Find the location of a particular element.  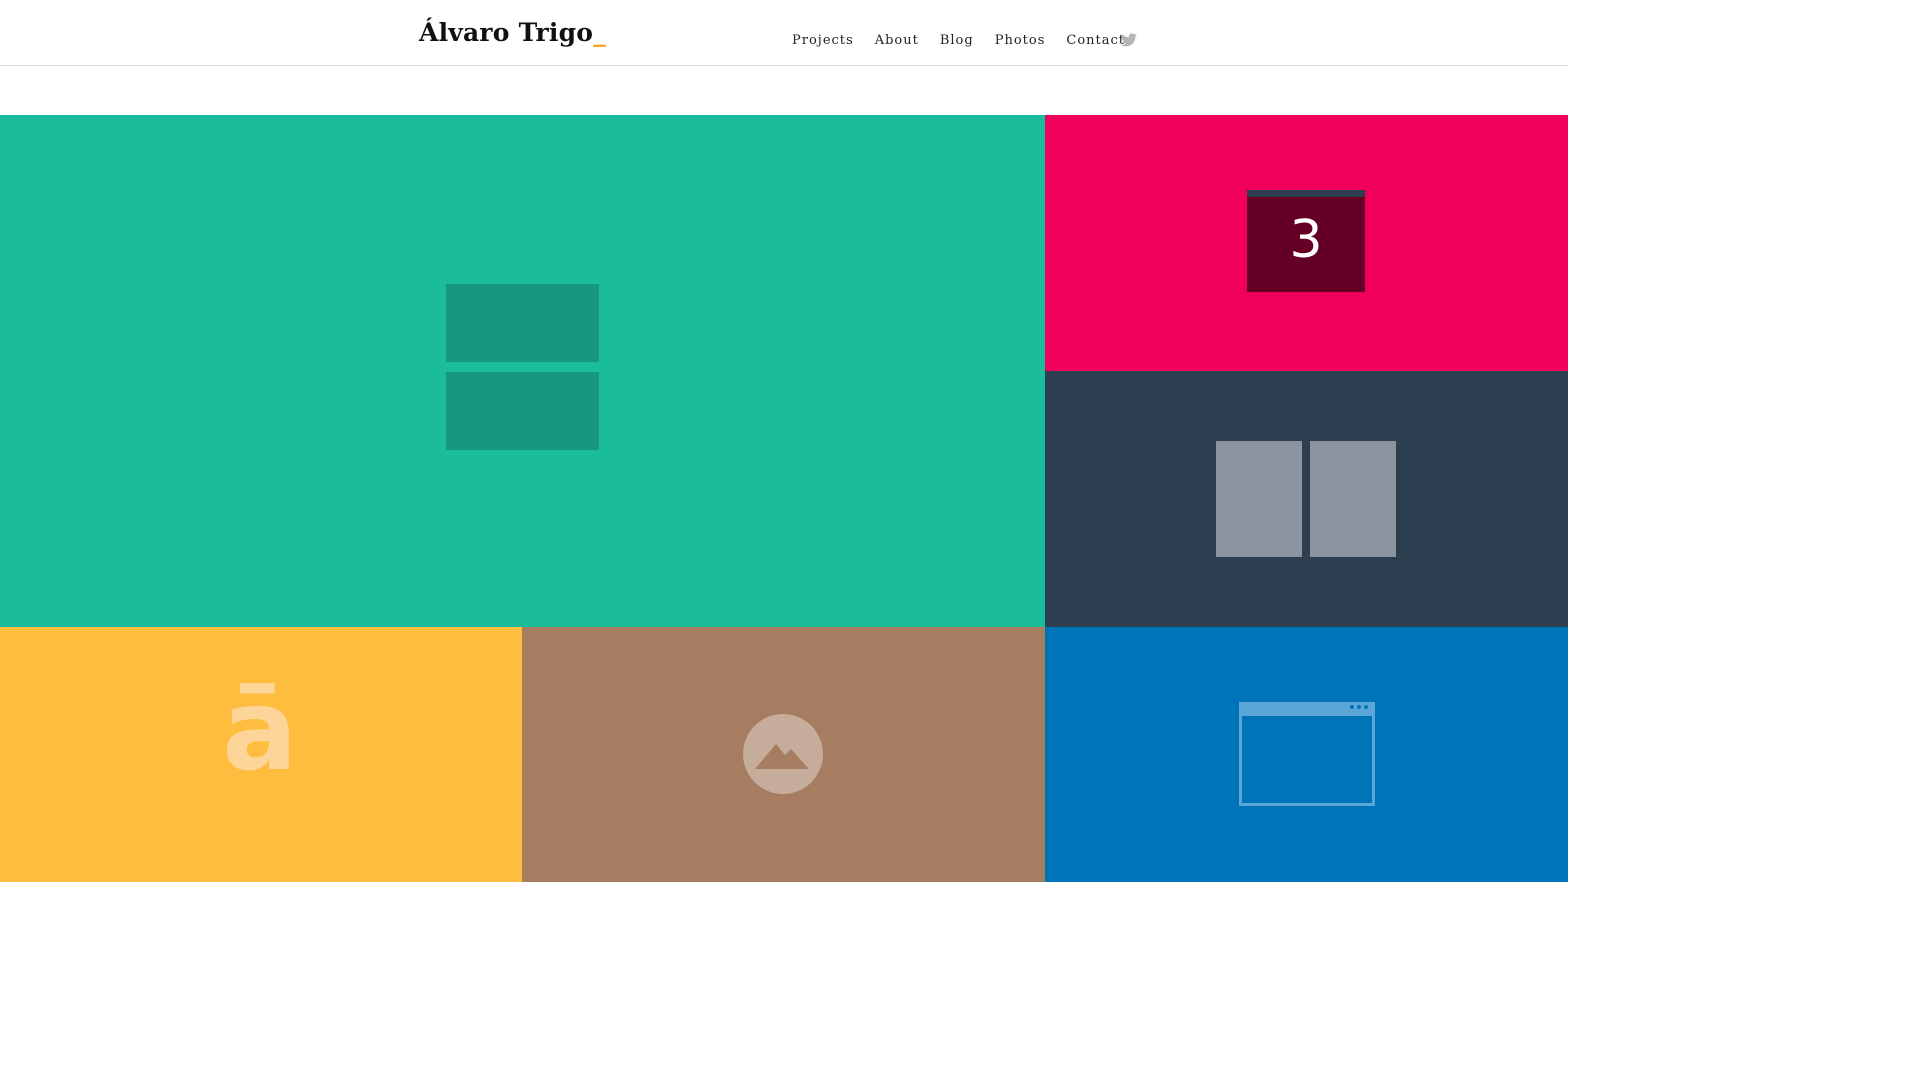

logo-accent: _ is located at coordinates (599, 32).